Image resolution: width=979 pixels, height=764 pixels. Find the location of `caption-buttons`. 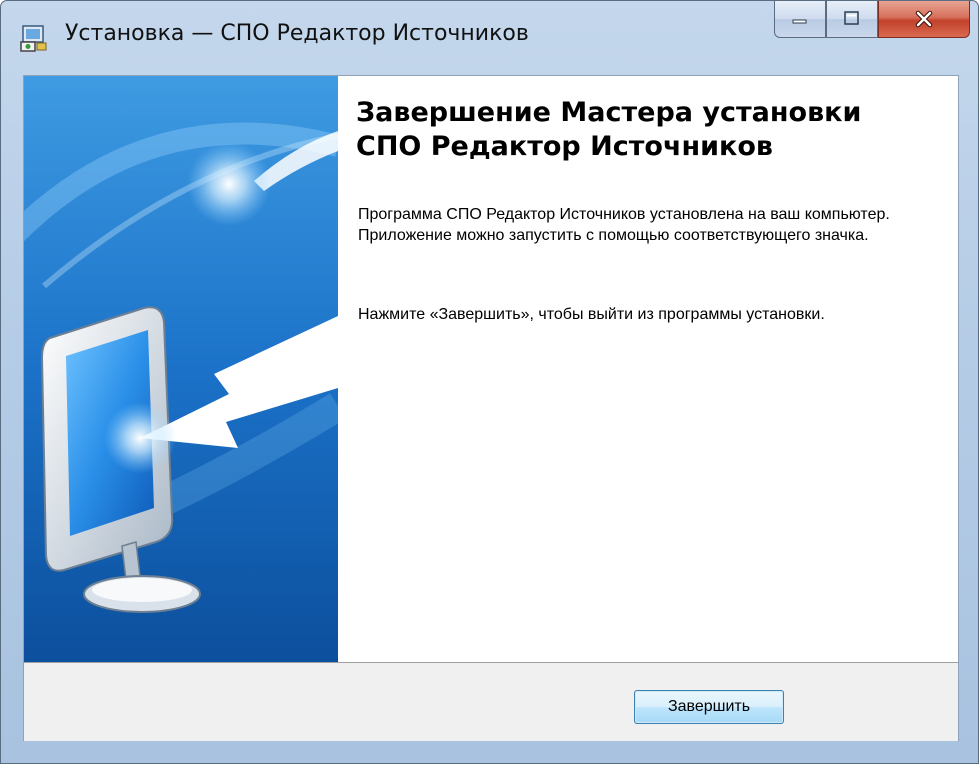

caption-buttons is located at coordinates (872, 20).